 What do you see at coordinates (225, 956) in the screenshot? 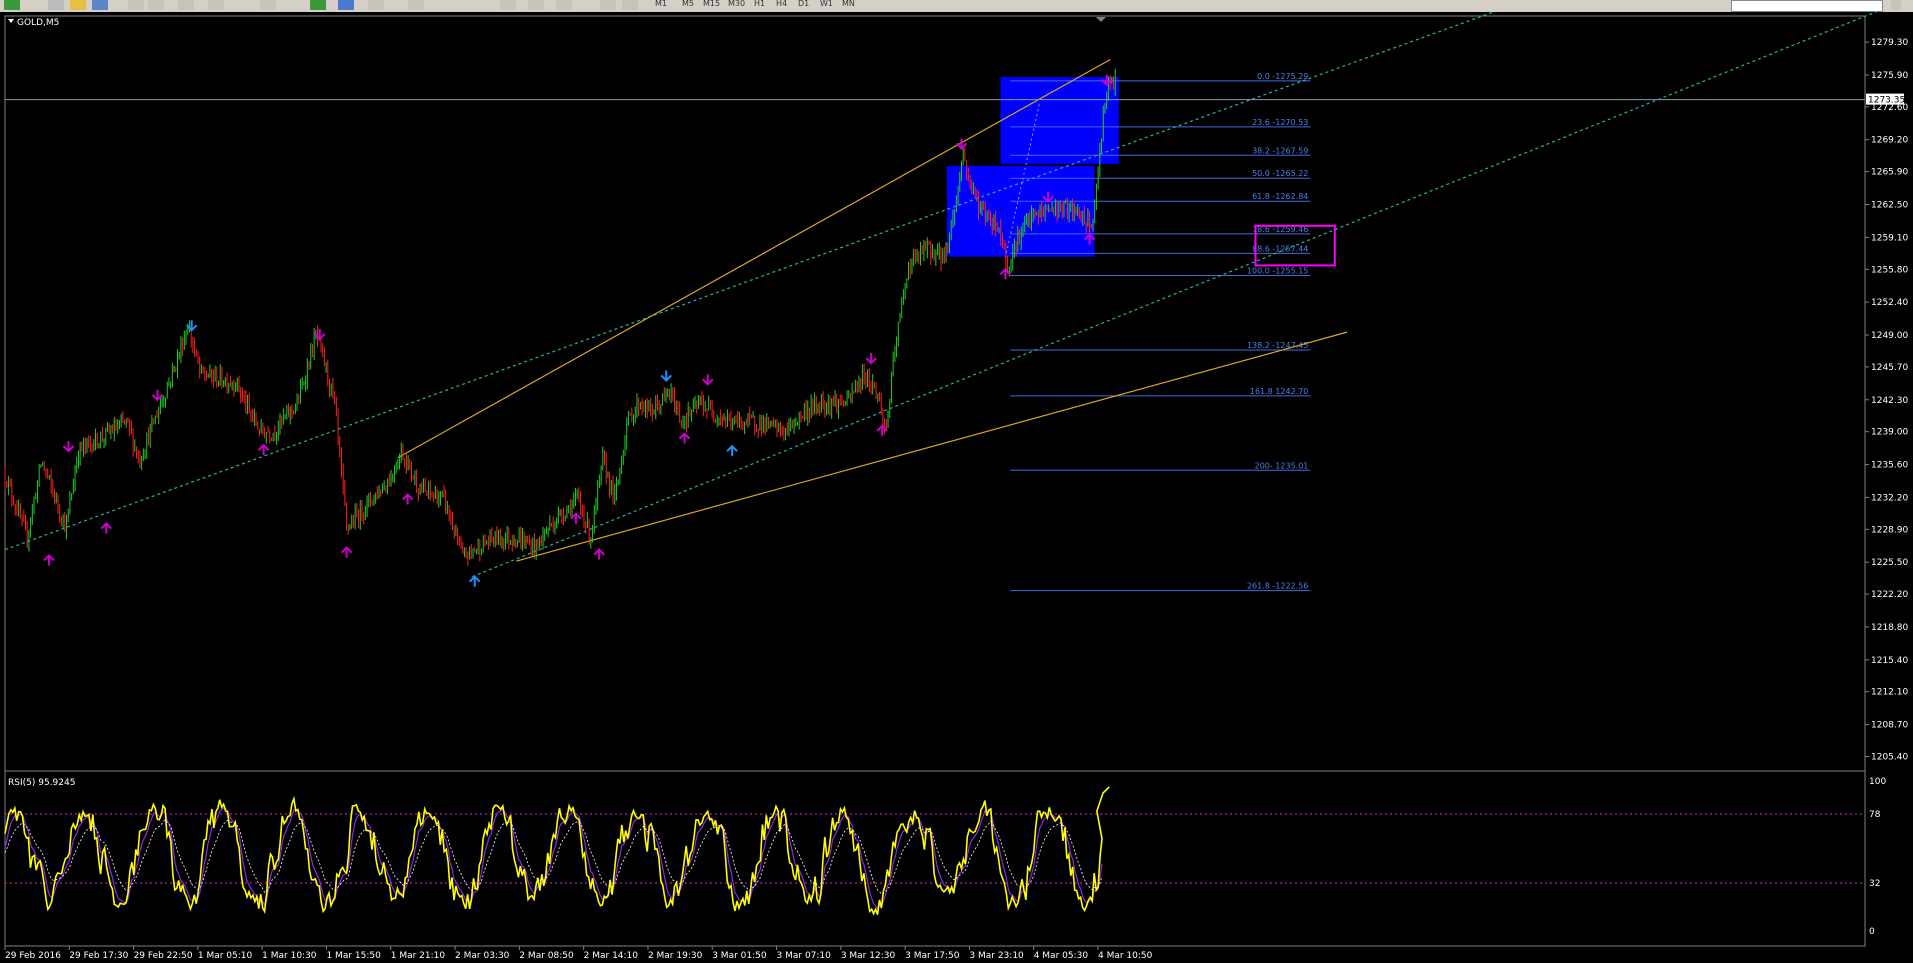
I see `time-tick-label-3: 1 Mar 05:10` at bounding box center [225, 956].